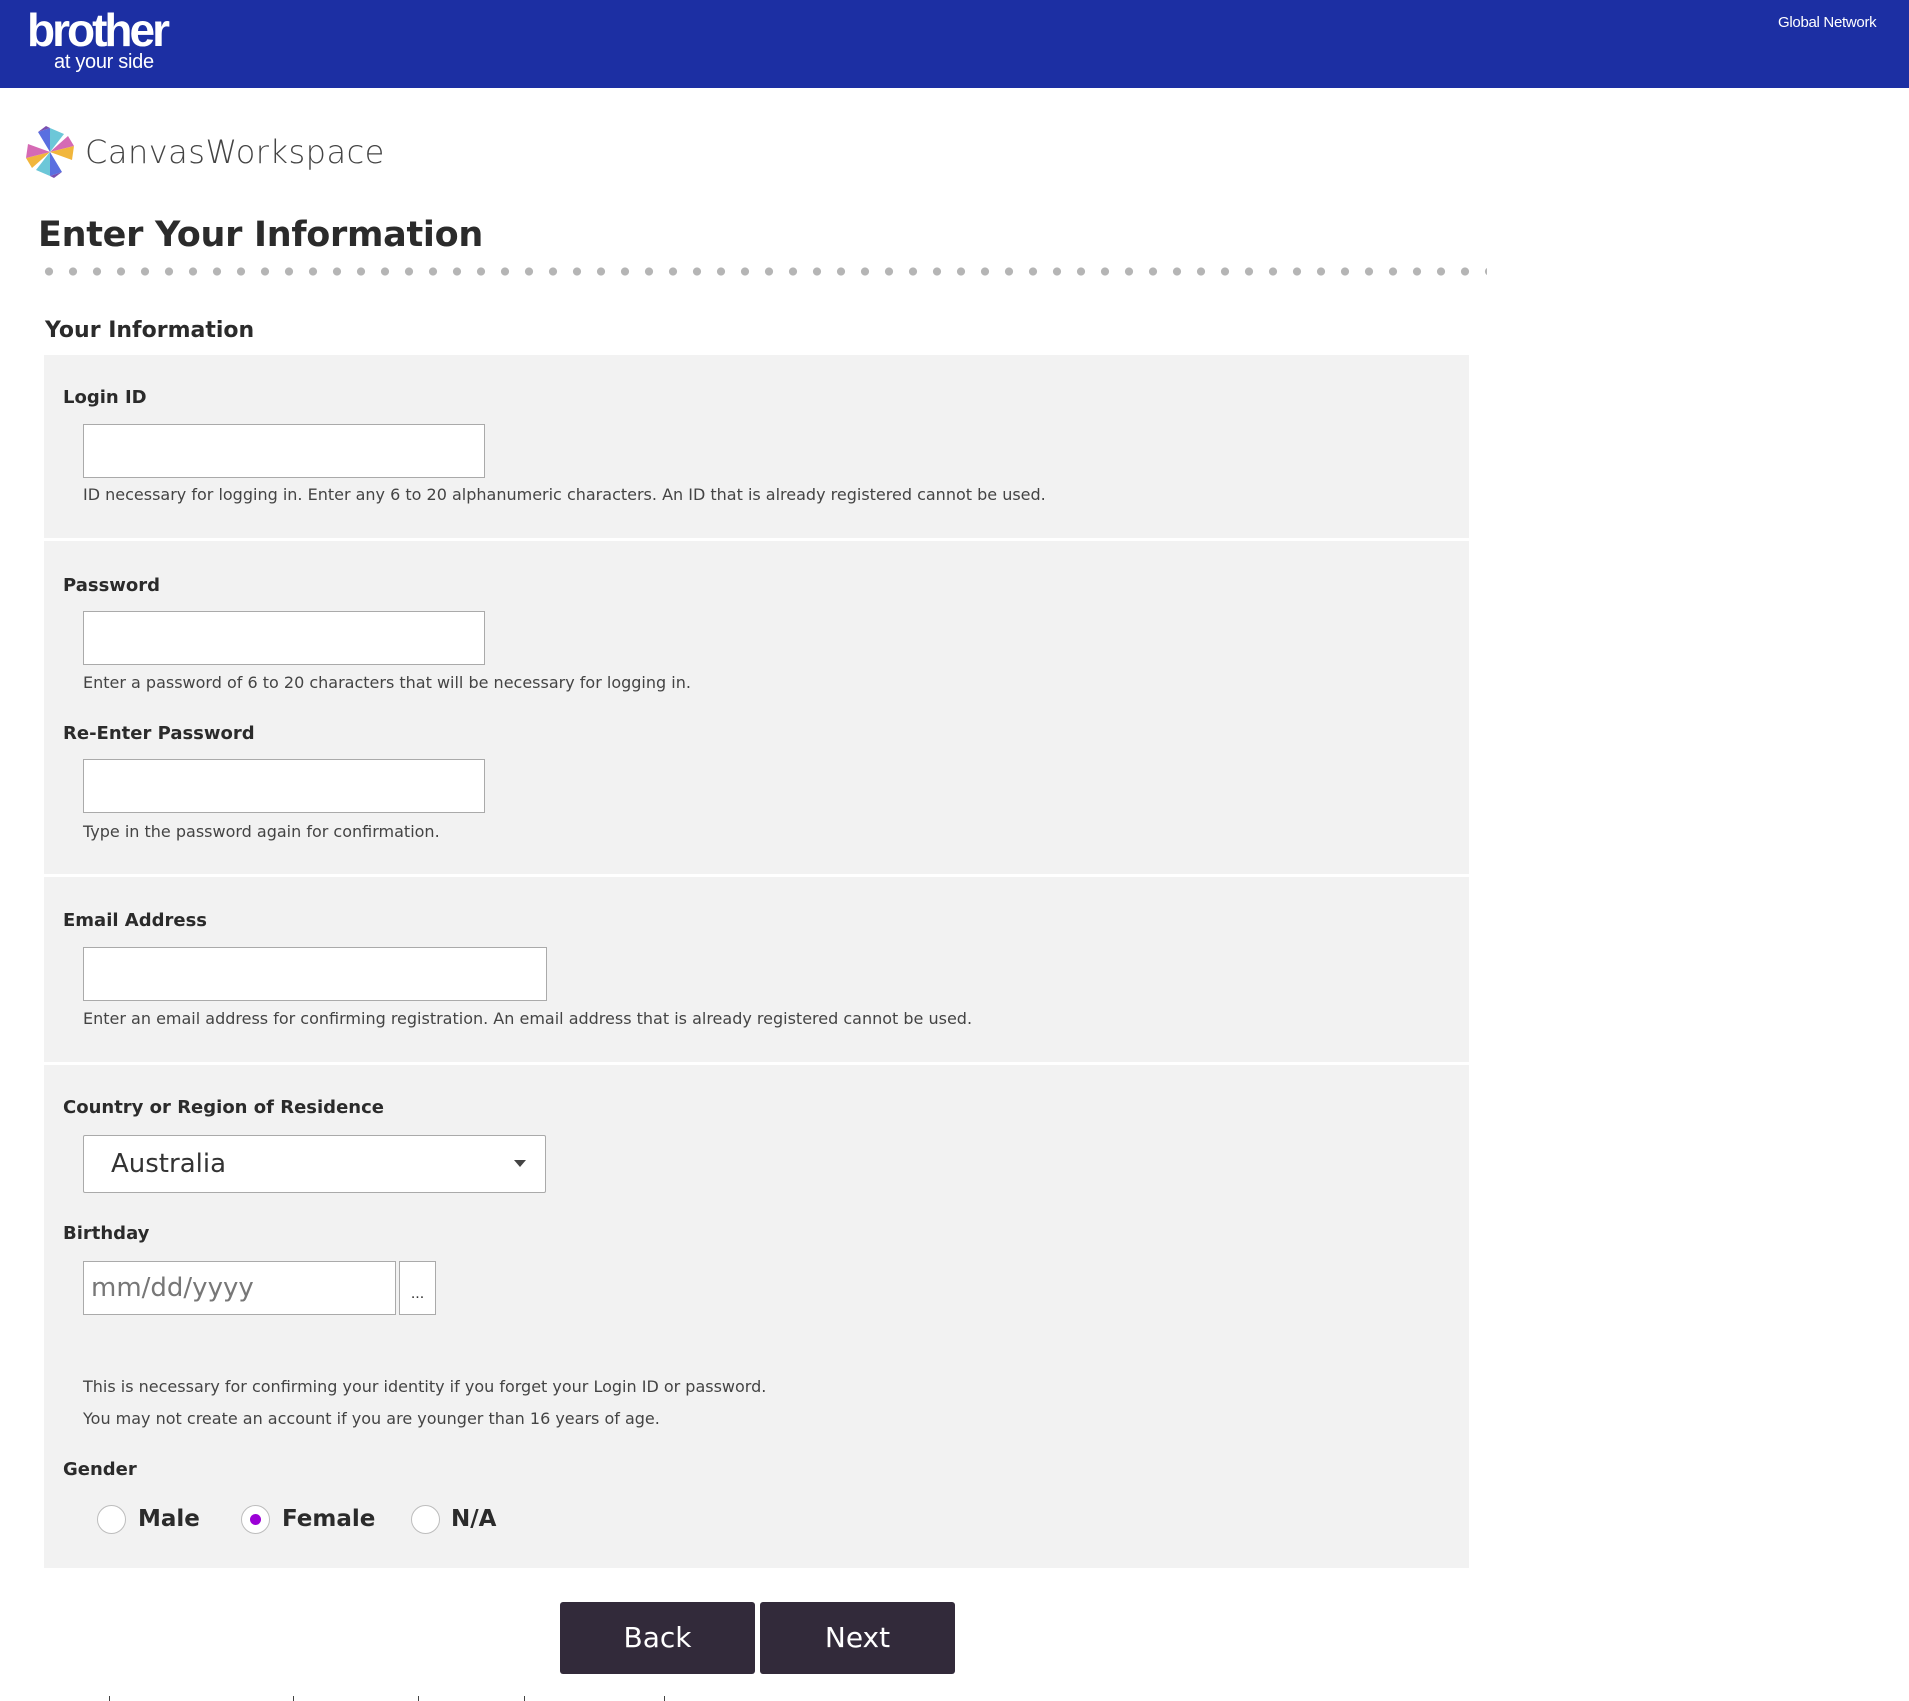 Image resolution: width=1909 pixels, height=1701 pixels. Describe the element at coordinates (425, 1519) in the screenshot. I see `gender-na-radio` at that location.